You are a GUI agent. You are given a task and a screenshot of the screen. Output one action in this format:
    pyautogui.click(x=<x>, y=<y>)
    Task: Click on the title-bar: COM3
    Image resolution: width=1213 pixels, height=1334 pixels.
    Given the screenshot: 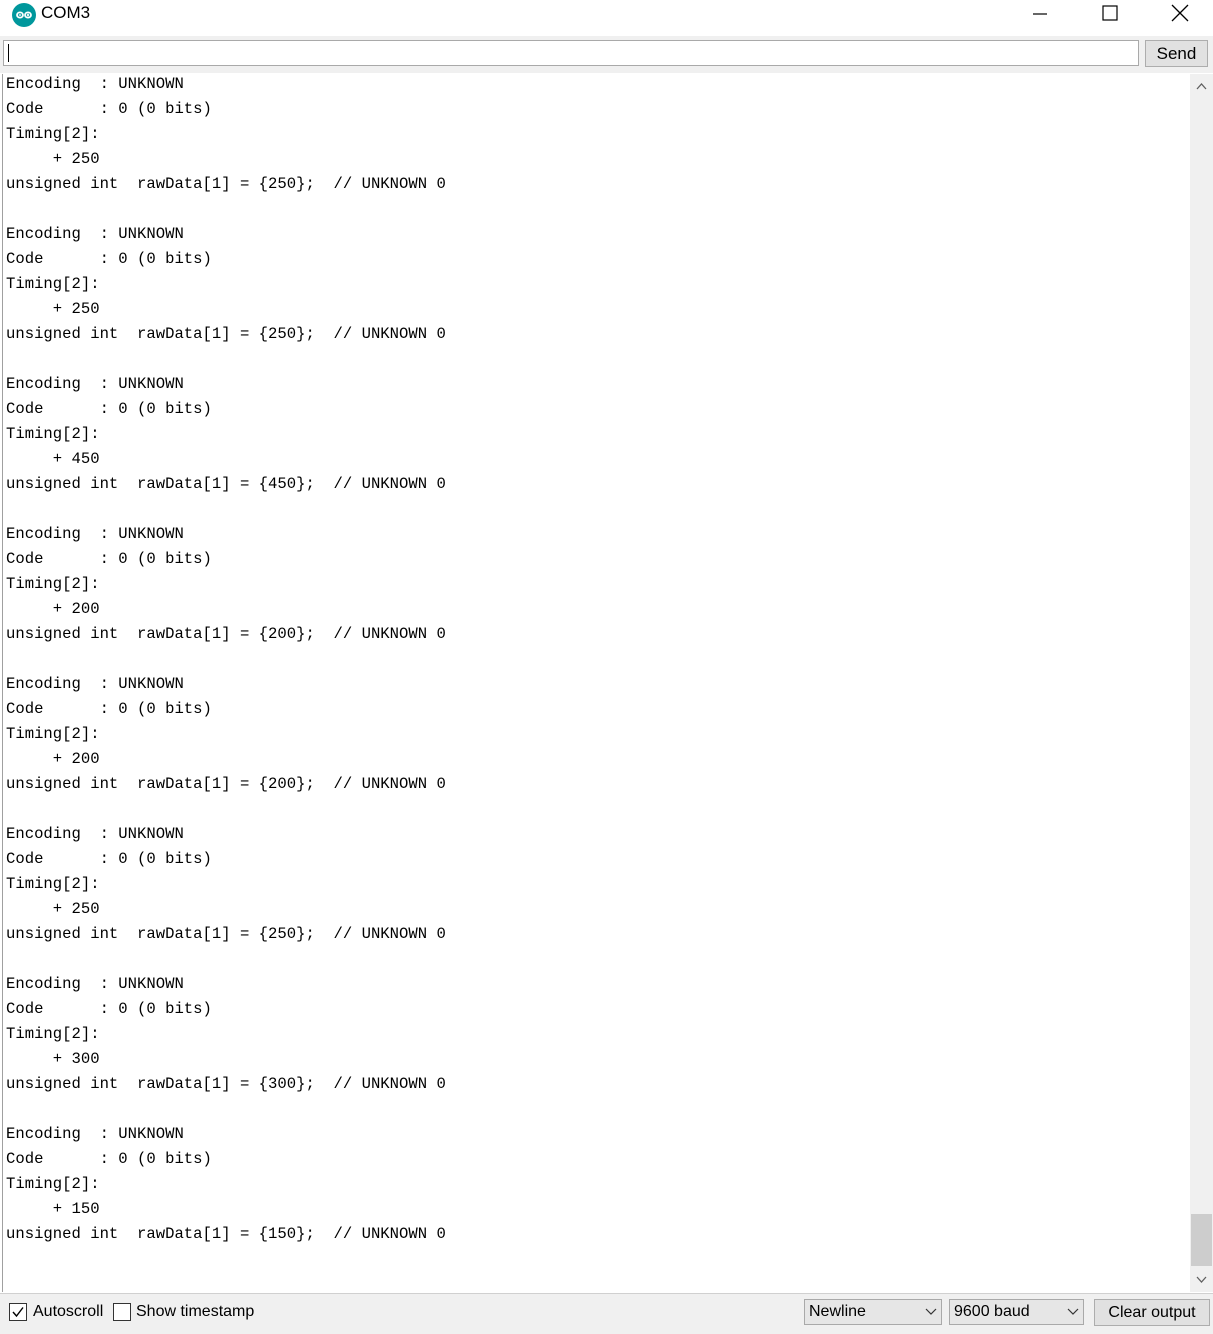 What is the action you would take?
    pyautogui.click(x=606, y=15)
    